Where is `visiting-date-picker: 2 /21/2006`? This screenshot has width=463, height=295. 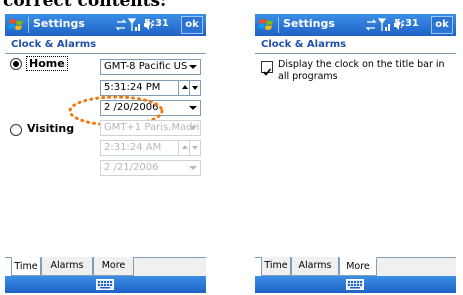
visiting-date-picker: 2 /21/2006 is located at coordinates (150, 168).